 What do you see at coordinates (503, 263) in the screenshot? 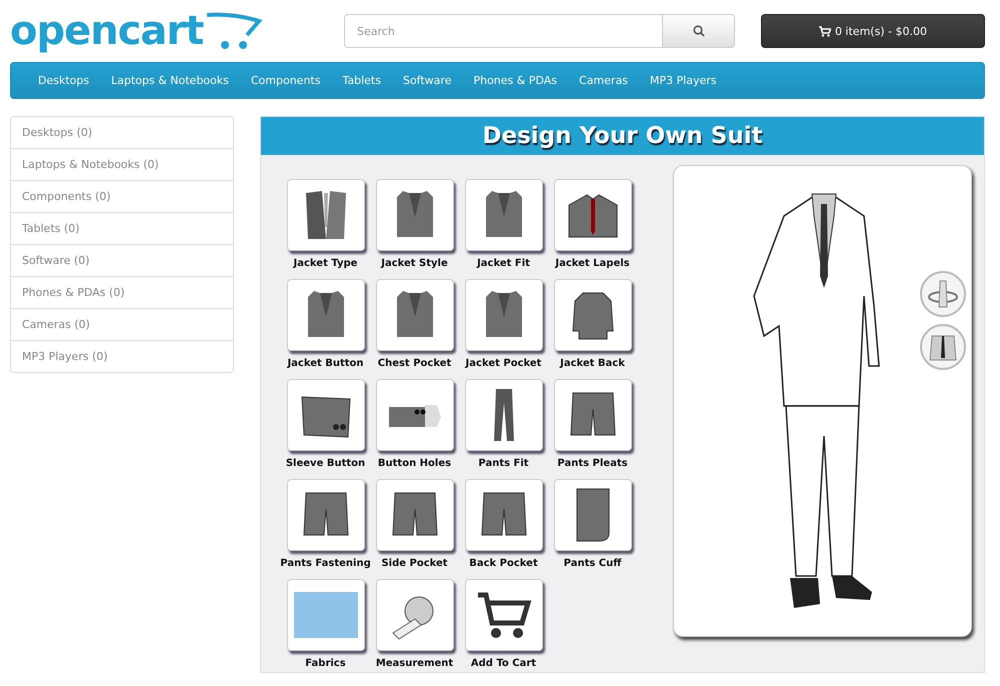
I see `option-label: Jacket Fit` at bounding box center [503, 263].